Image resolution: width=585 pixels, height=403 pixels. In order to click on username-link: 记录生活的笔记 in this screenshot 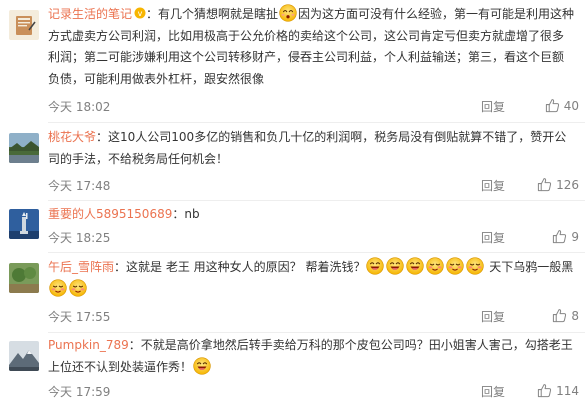, I will do `click(90, 14)`.